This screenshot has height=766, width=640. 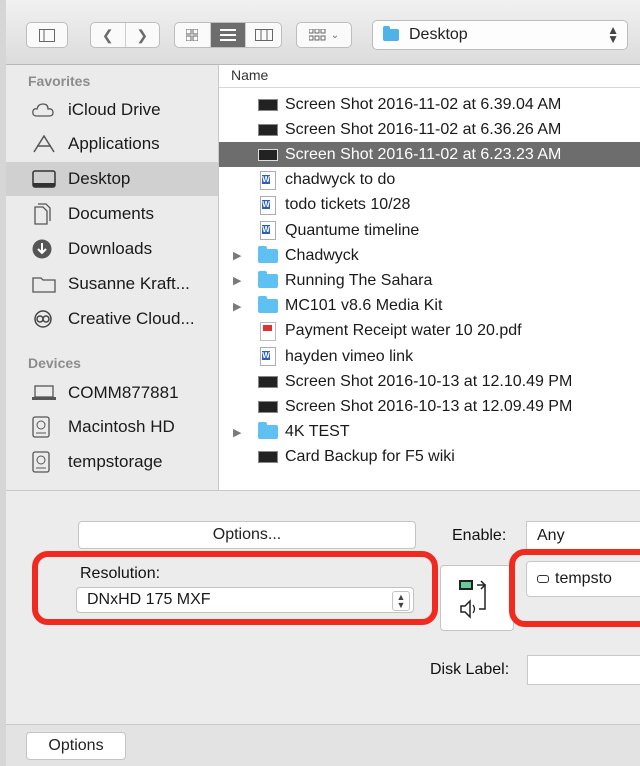 I want to click on sidebar-item-label: COMM877881, so click(x=123, y=392).